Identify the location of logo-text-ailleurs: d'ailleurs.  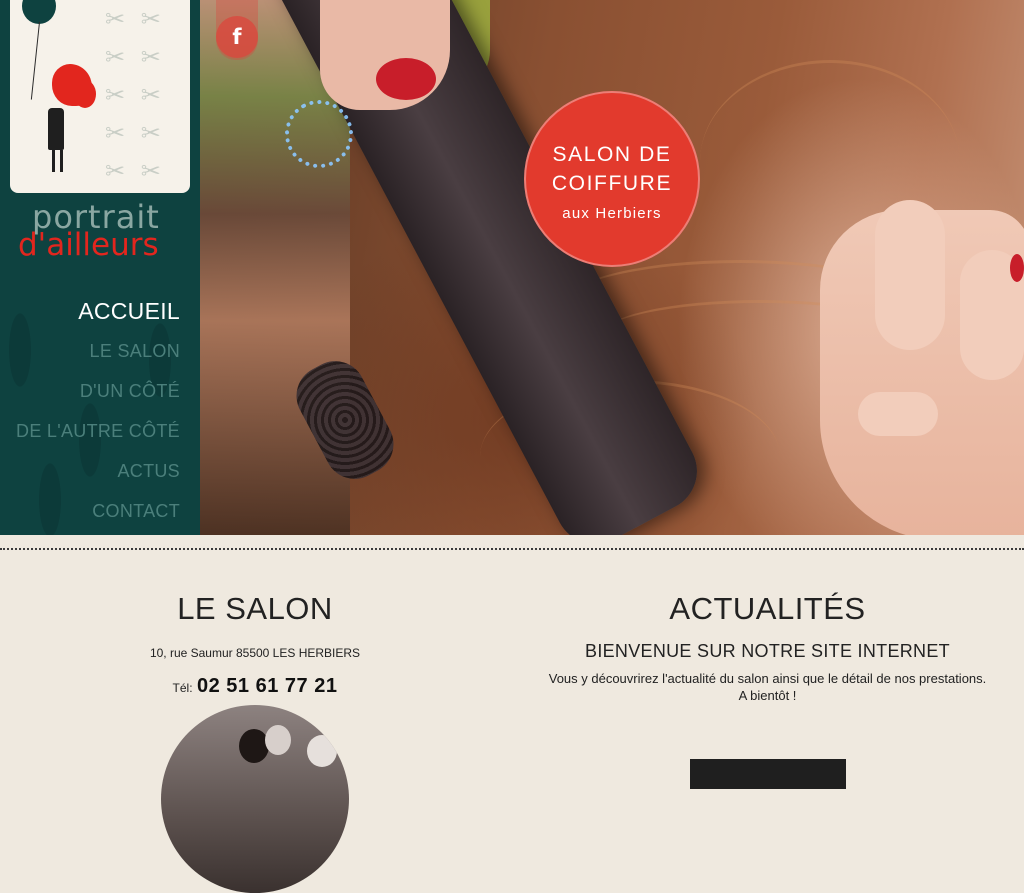
(103, 245).